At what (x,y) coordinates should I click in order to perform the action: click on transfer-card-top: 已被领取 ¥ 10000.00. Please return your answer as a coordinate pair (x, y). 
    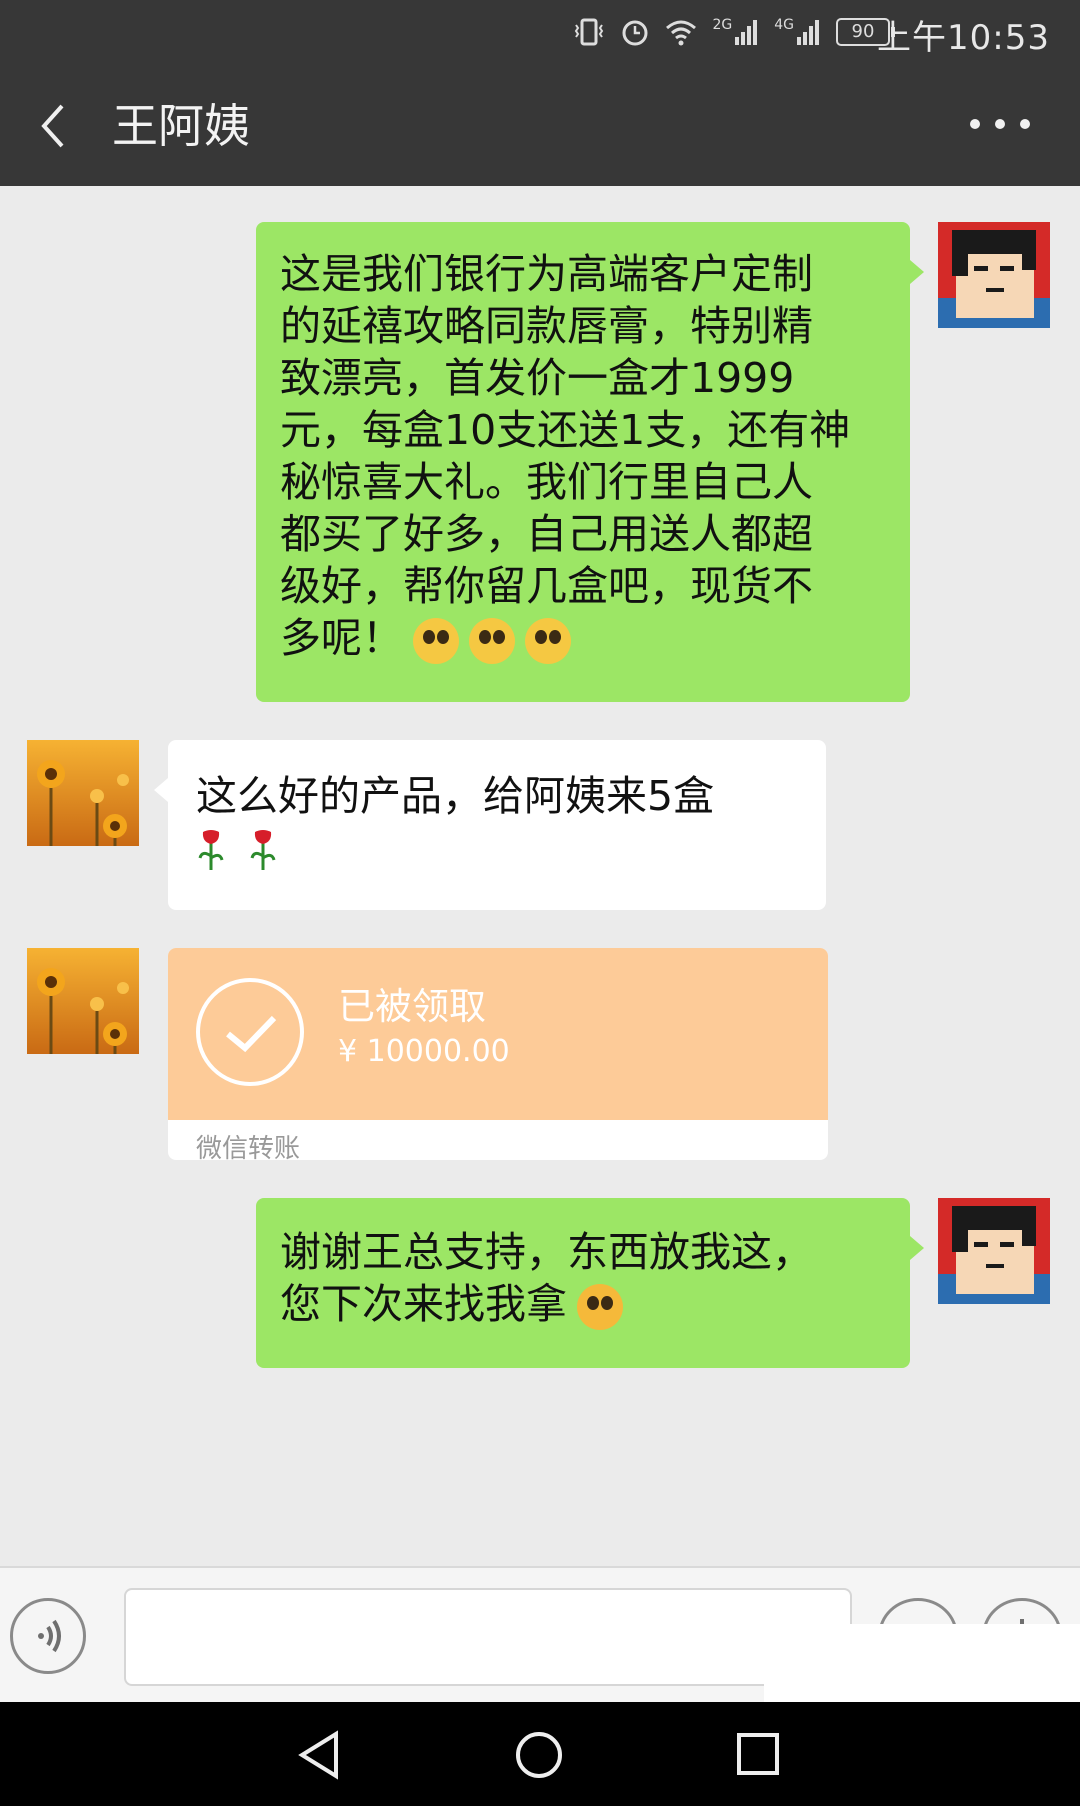
    Looking at the image, I should click on (498, 1034).